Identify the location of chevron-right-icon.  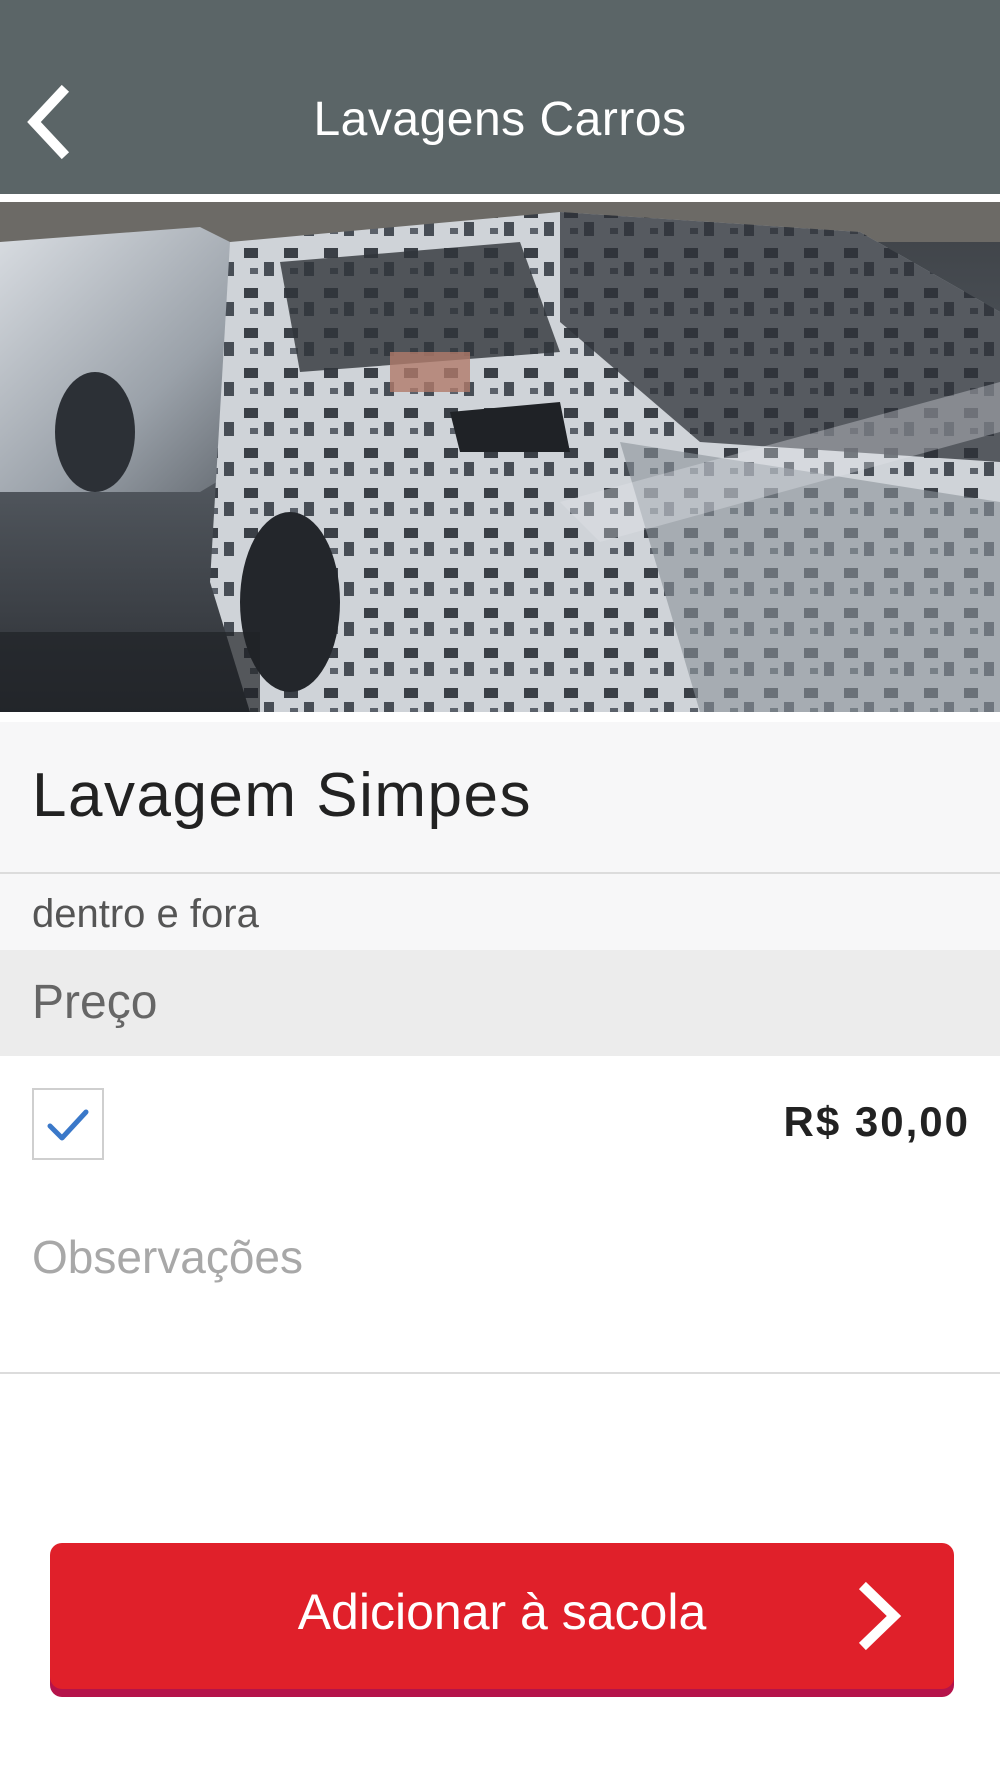
(879, 1616).